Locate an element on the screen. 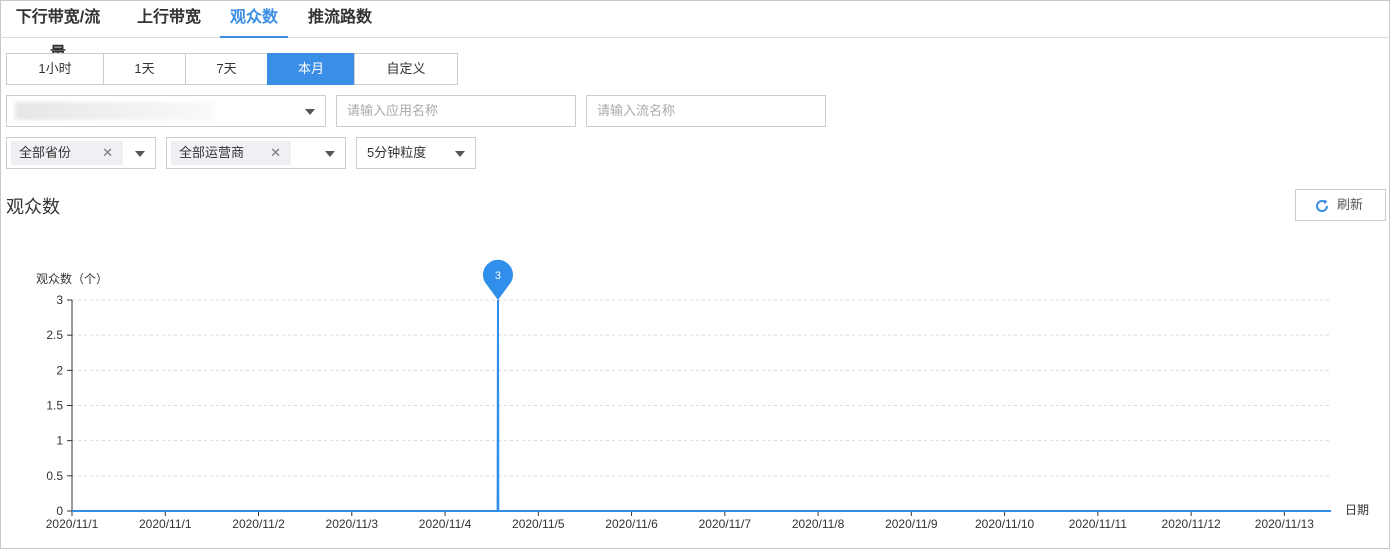  domain-select is located at coordinates (166, 111).